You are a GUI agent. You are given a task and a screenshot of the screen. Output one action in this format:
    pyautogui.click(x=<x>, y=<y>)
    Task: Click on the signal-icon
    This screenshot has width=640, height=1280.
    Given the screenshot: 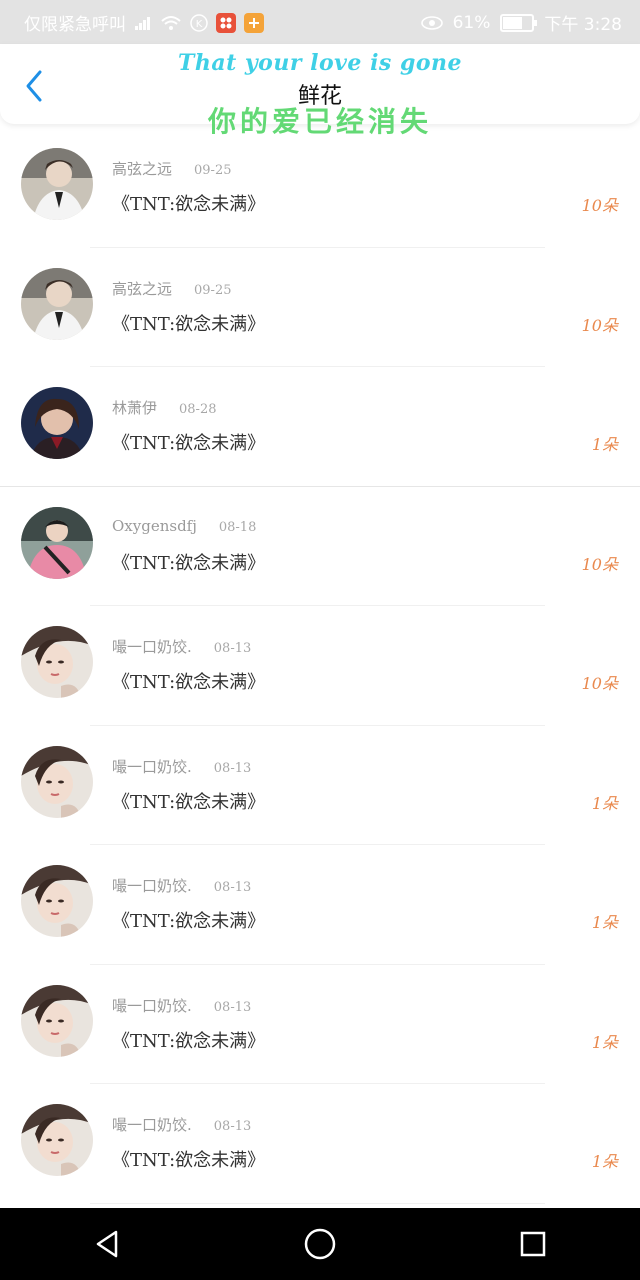 What is the action you would take?
    pyautogui.click(x=143, y=23)
    